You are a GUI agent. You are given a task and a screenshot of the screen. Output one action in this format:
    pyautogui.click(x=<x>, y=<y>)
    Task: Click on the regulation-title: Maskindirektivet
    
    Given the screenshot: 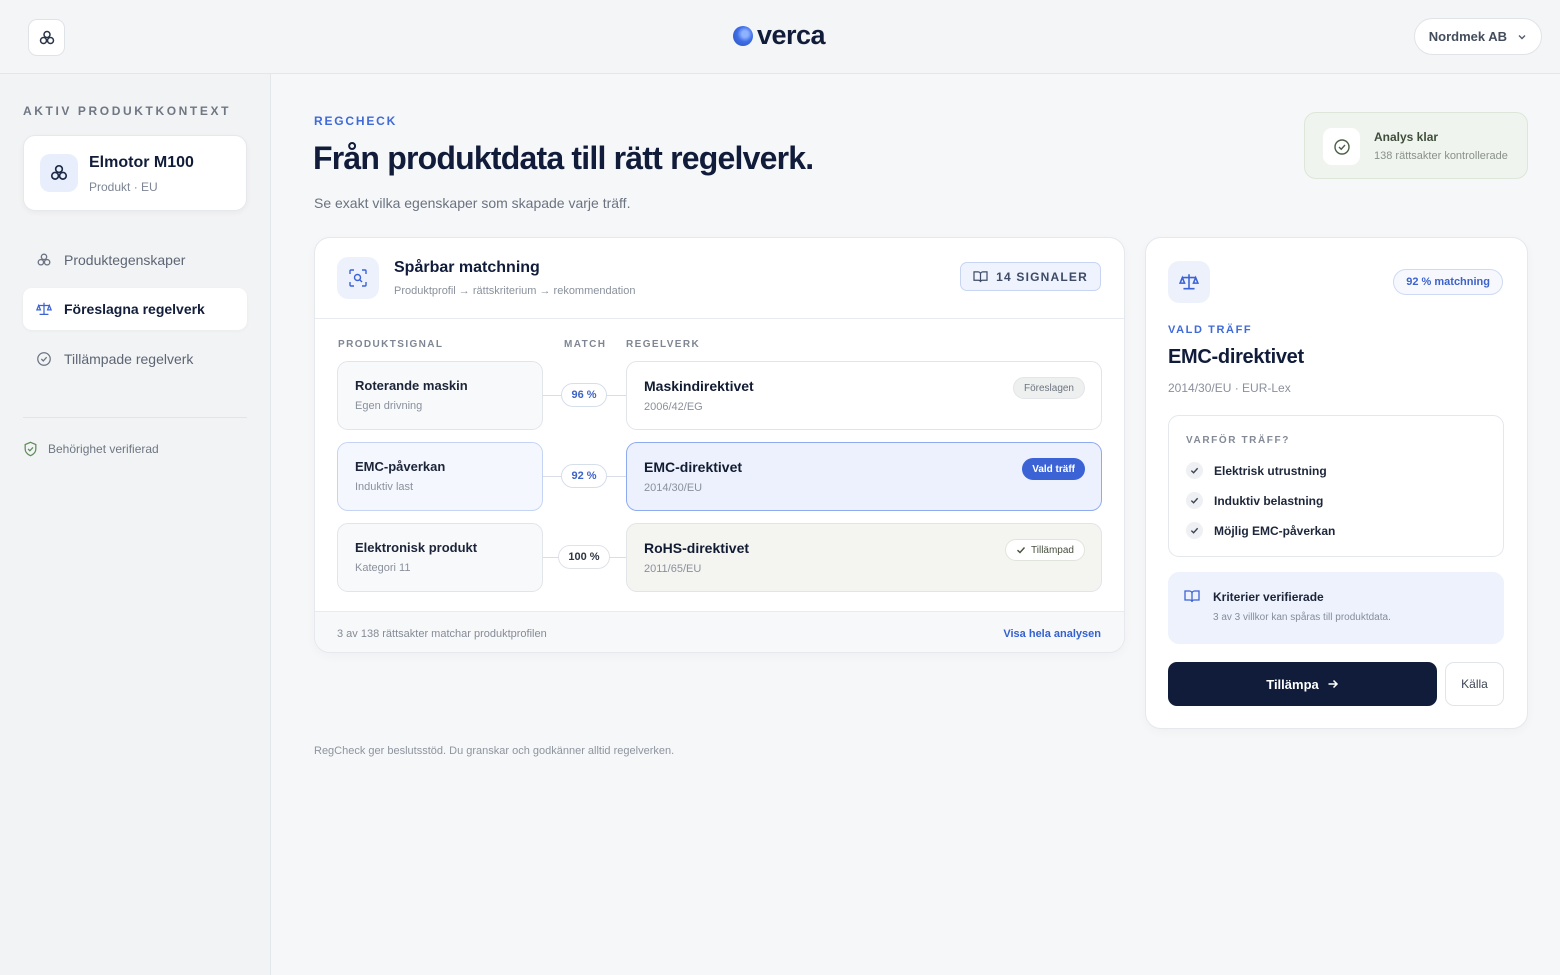 What is the action you would take?
    pyautogui.click(x=699, y=386)
    